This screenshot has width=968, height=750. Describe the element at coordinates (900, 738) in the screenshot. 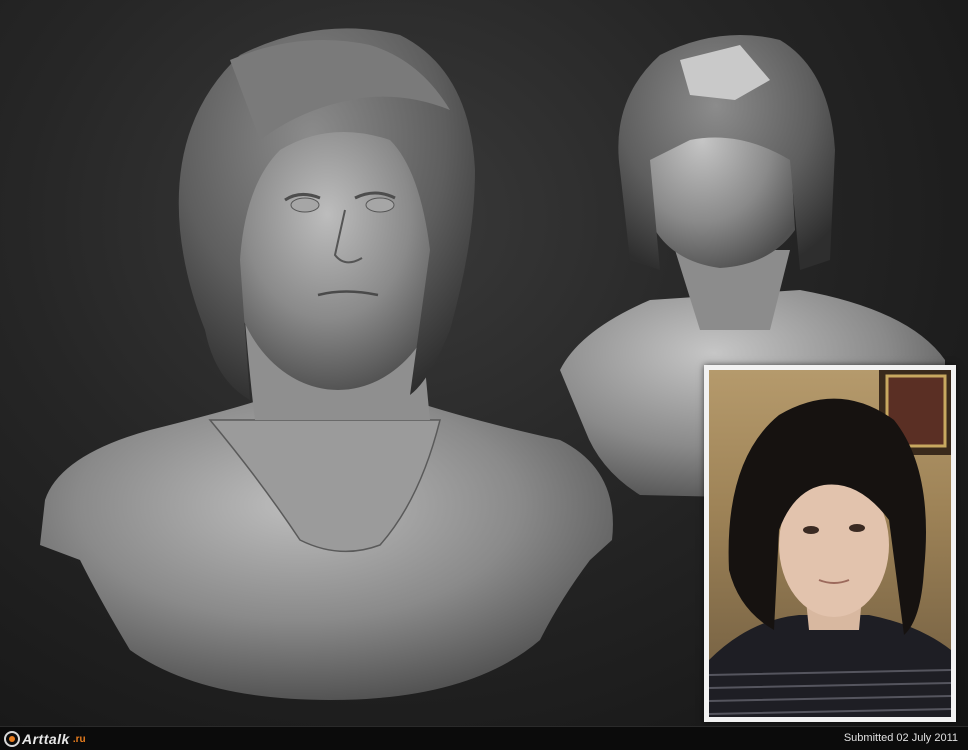

I see `submitted-date: Submitted 02 July 2011` at that location.